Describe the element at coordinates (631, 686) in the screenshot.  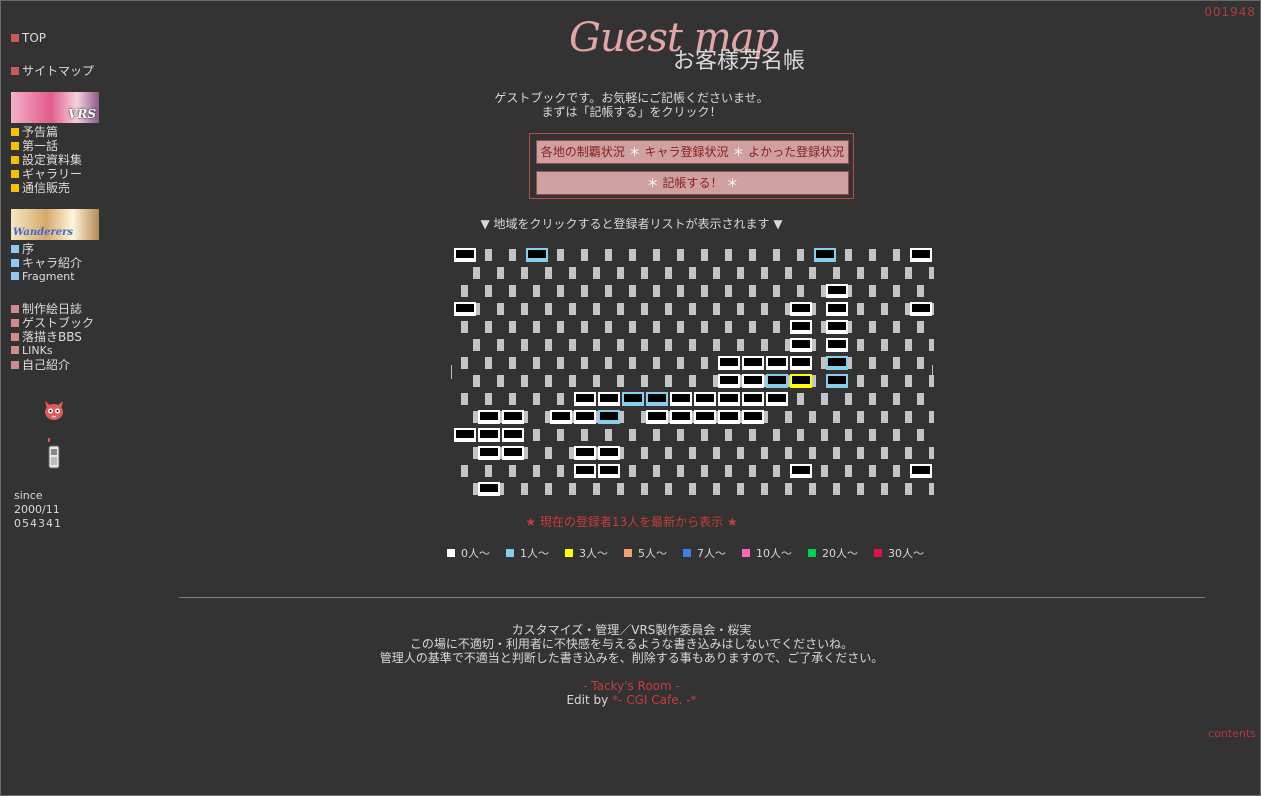
I see `tackys-room-link: - Tacky's Room -` at that location.